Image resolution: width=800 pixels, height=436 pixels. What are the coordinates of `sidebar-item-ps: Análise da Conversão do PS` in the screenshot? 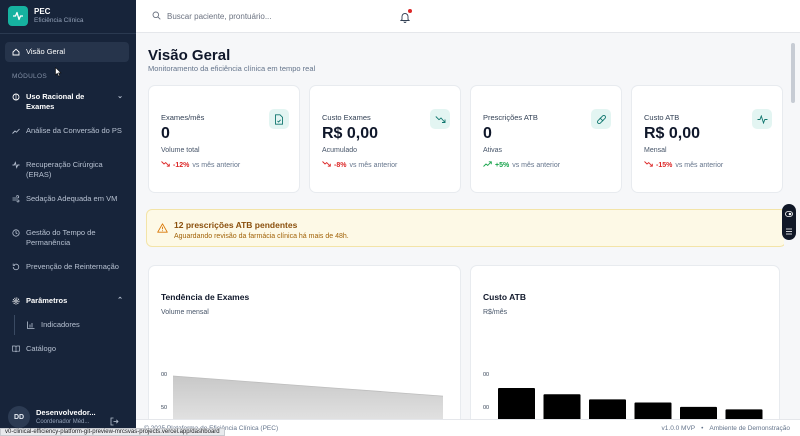 It's located at (67, 131).